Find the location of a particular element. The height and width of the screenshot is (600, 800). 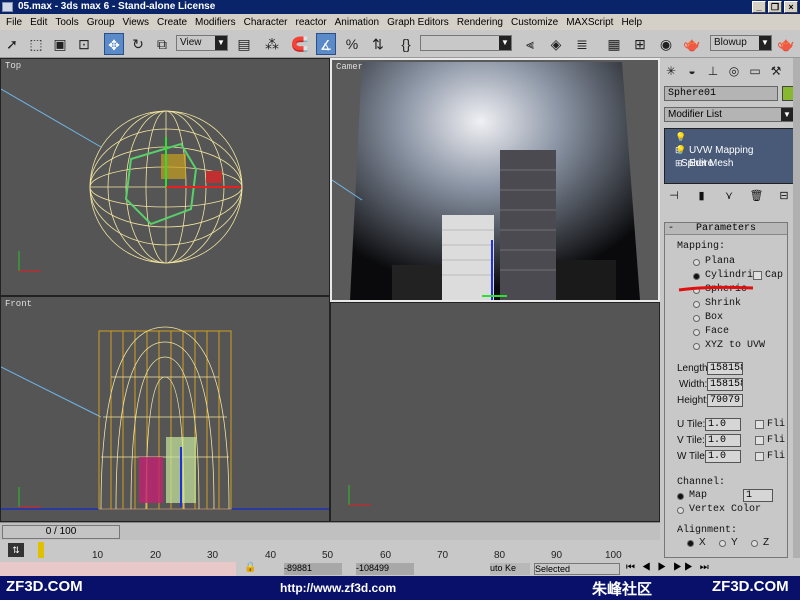

y-coordinate-field: -108499 is located at coordinates (385, 569).